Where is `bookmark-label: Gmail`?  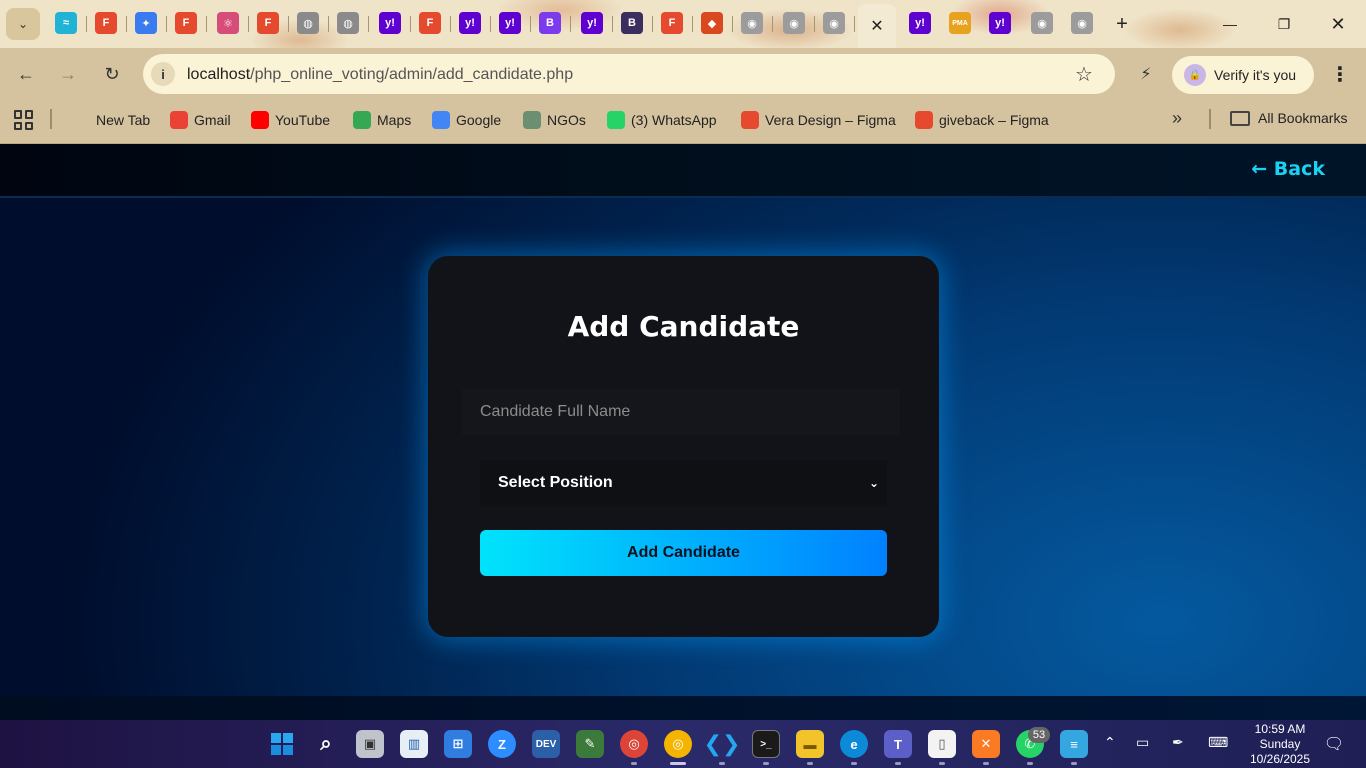
bookmark-label: Gmail is located at coordinates (212, 120).